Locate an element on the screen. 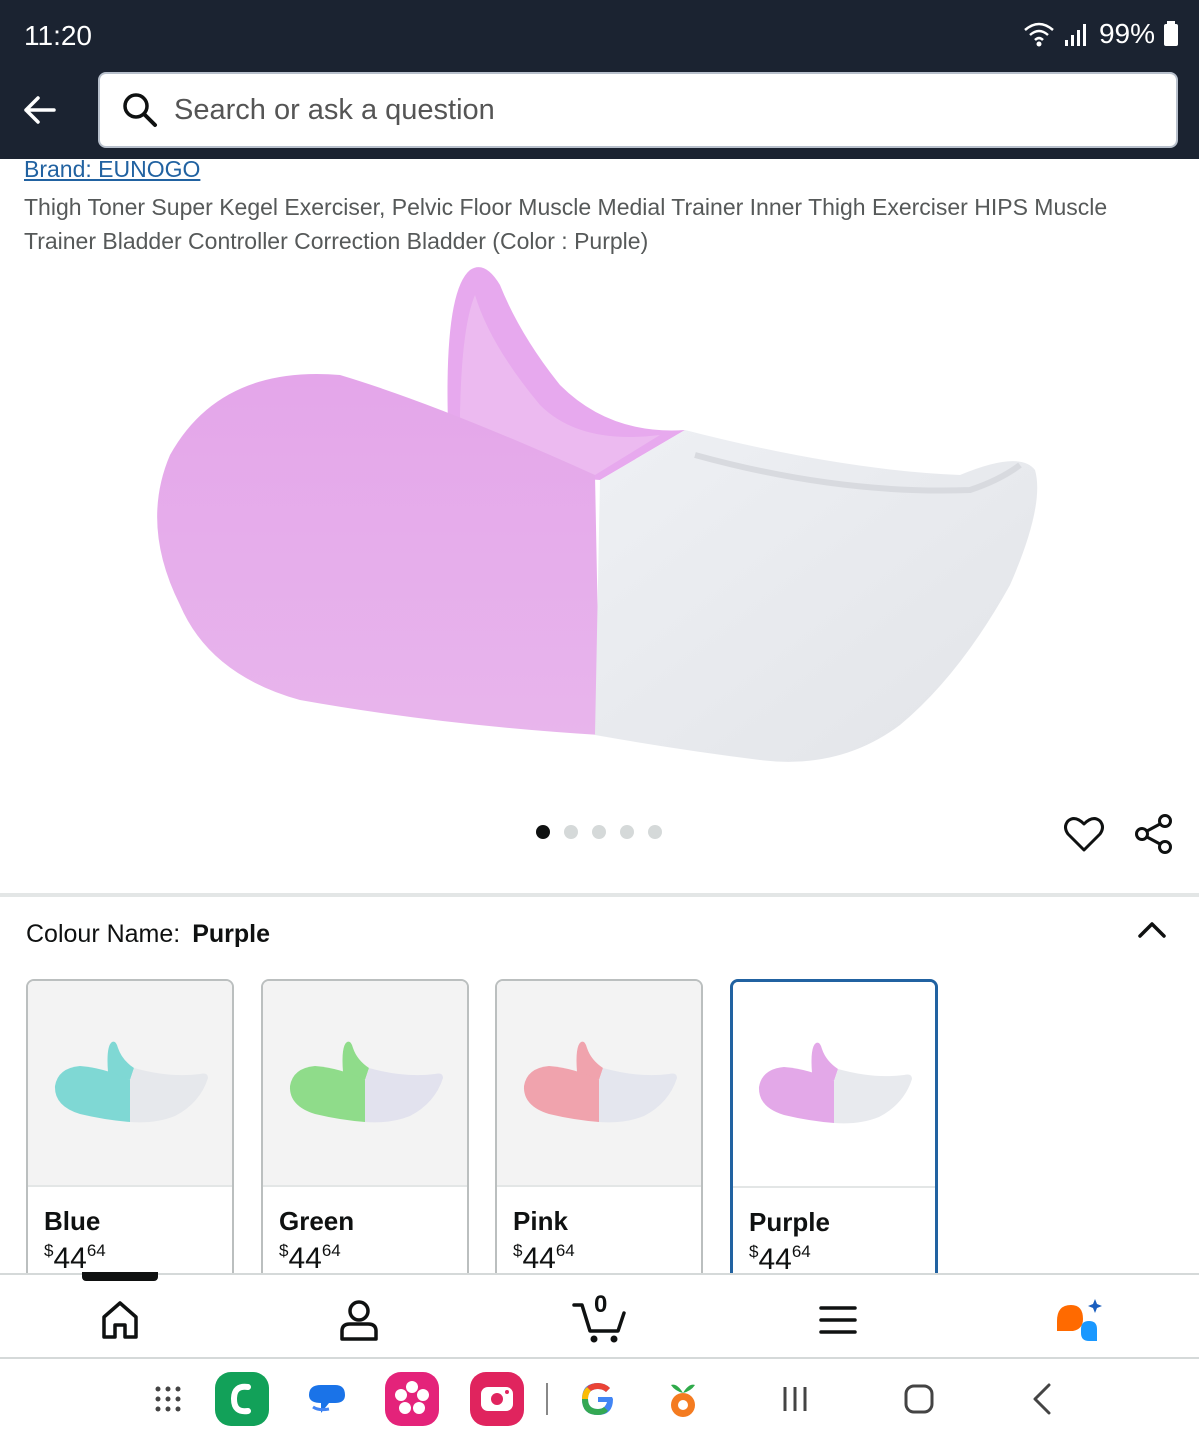 This screenshot has height=1440, width=1199. messages-app-icon is located at coordinates (327, 1399).